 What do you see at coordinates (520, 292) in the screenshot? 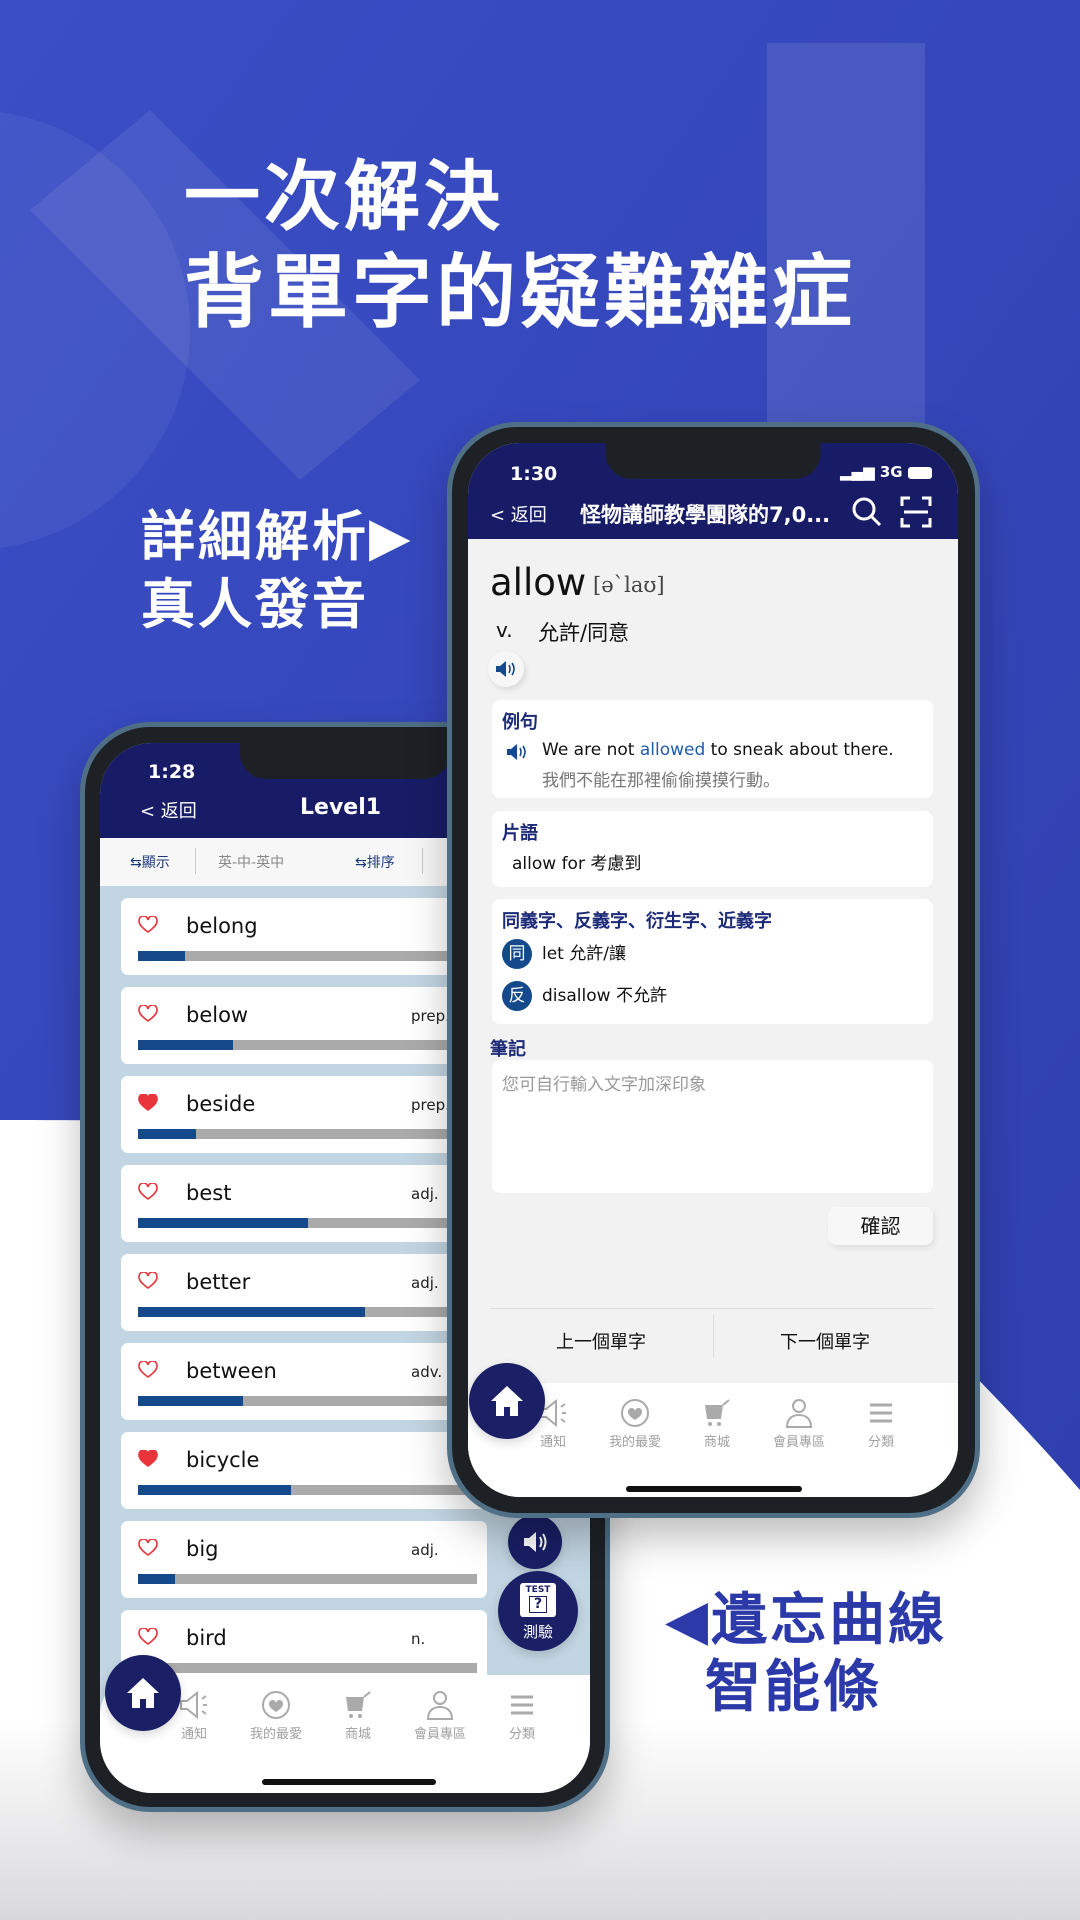
I see `headline-line2: 背單字的疑難雜症` at bounding box center [520, 292].